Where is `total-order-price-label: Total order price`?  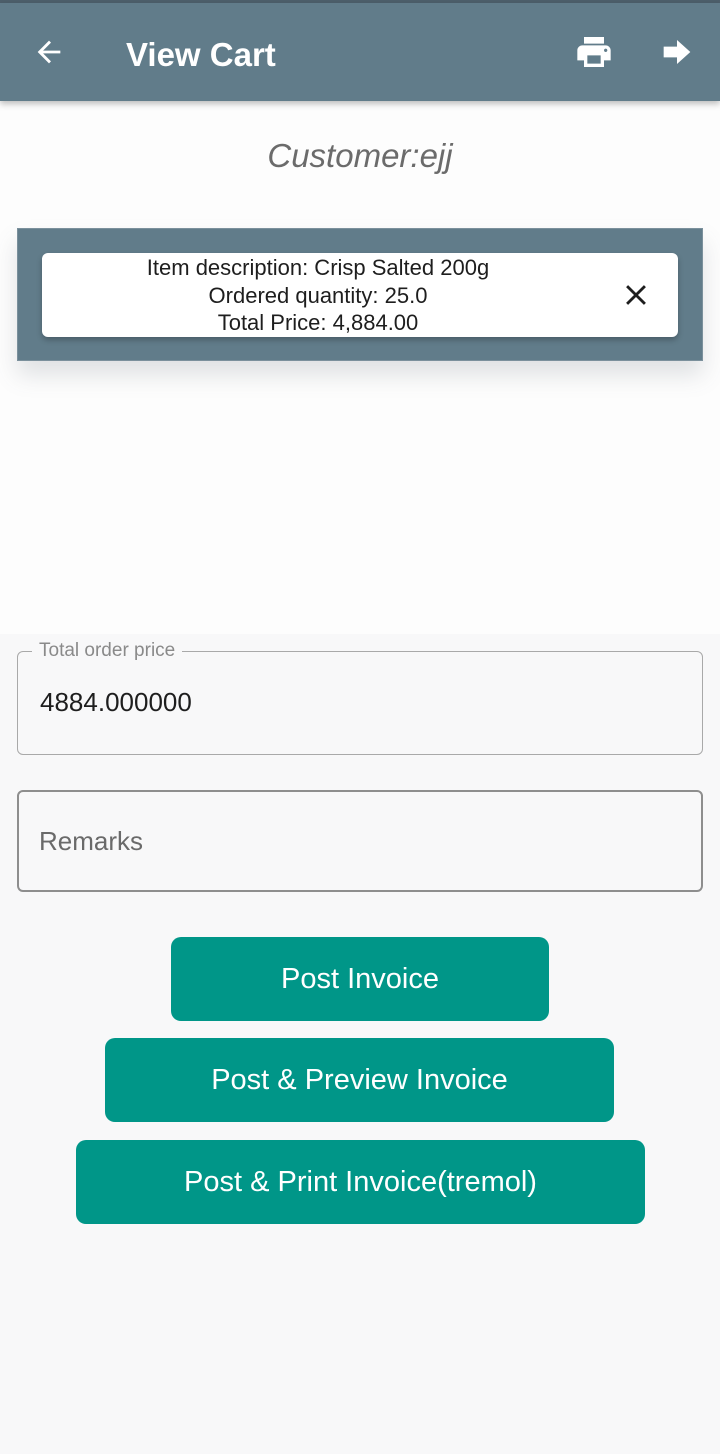 total-order-price-label: Total order price is located at coordinates (107, 651).